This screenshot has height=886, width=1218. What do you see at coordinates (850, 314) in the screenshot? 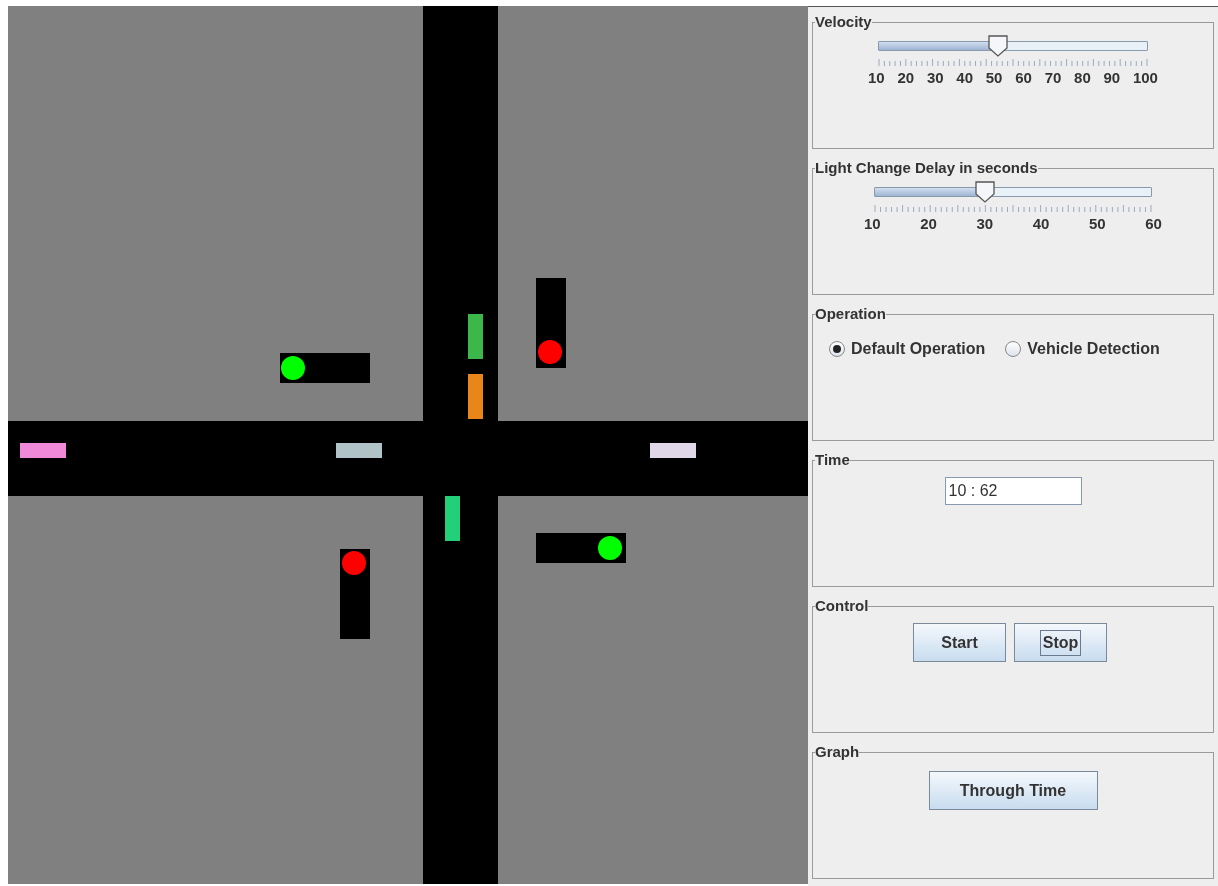
I see `group-title: Operation` at bounding box center [850, 314].